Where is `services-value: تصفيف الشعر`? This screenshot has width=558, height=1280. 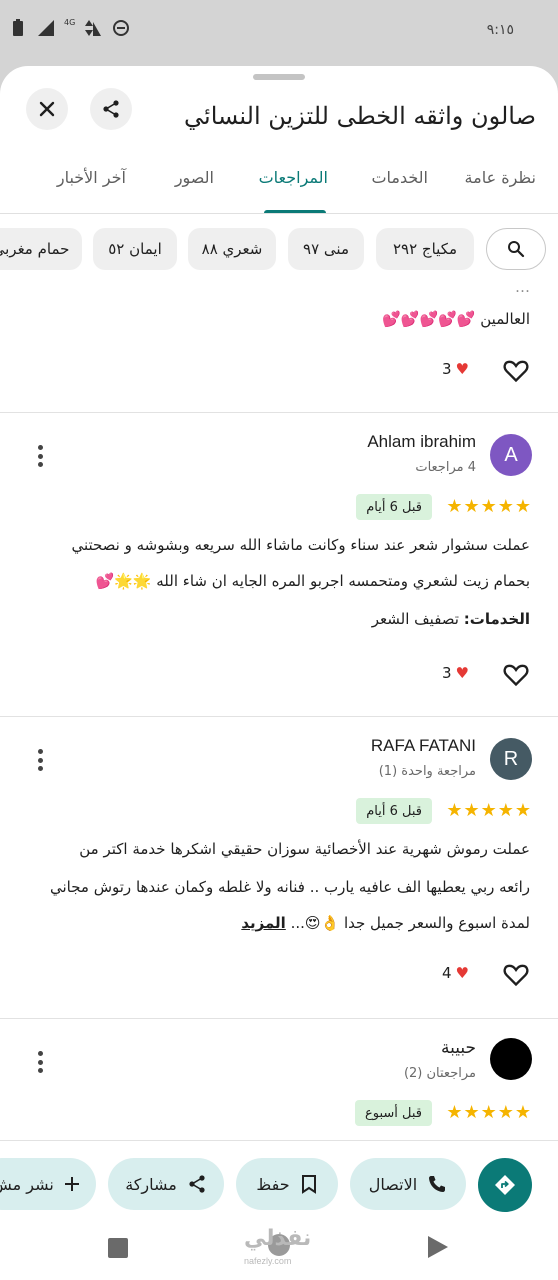
services-value: تصفيف الشعر is located at coordinates (415, 619).